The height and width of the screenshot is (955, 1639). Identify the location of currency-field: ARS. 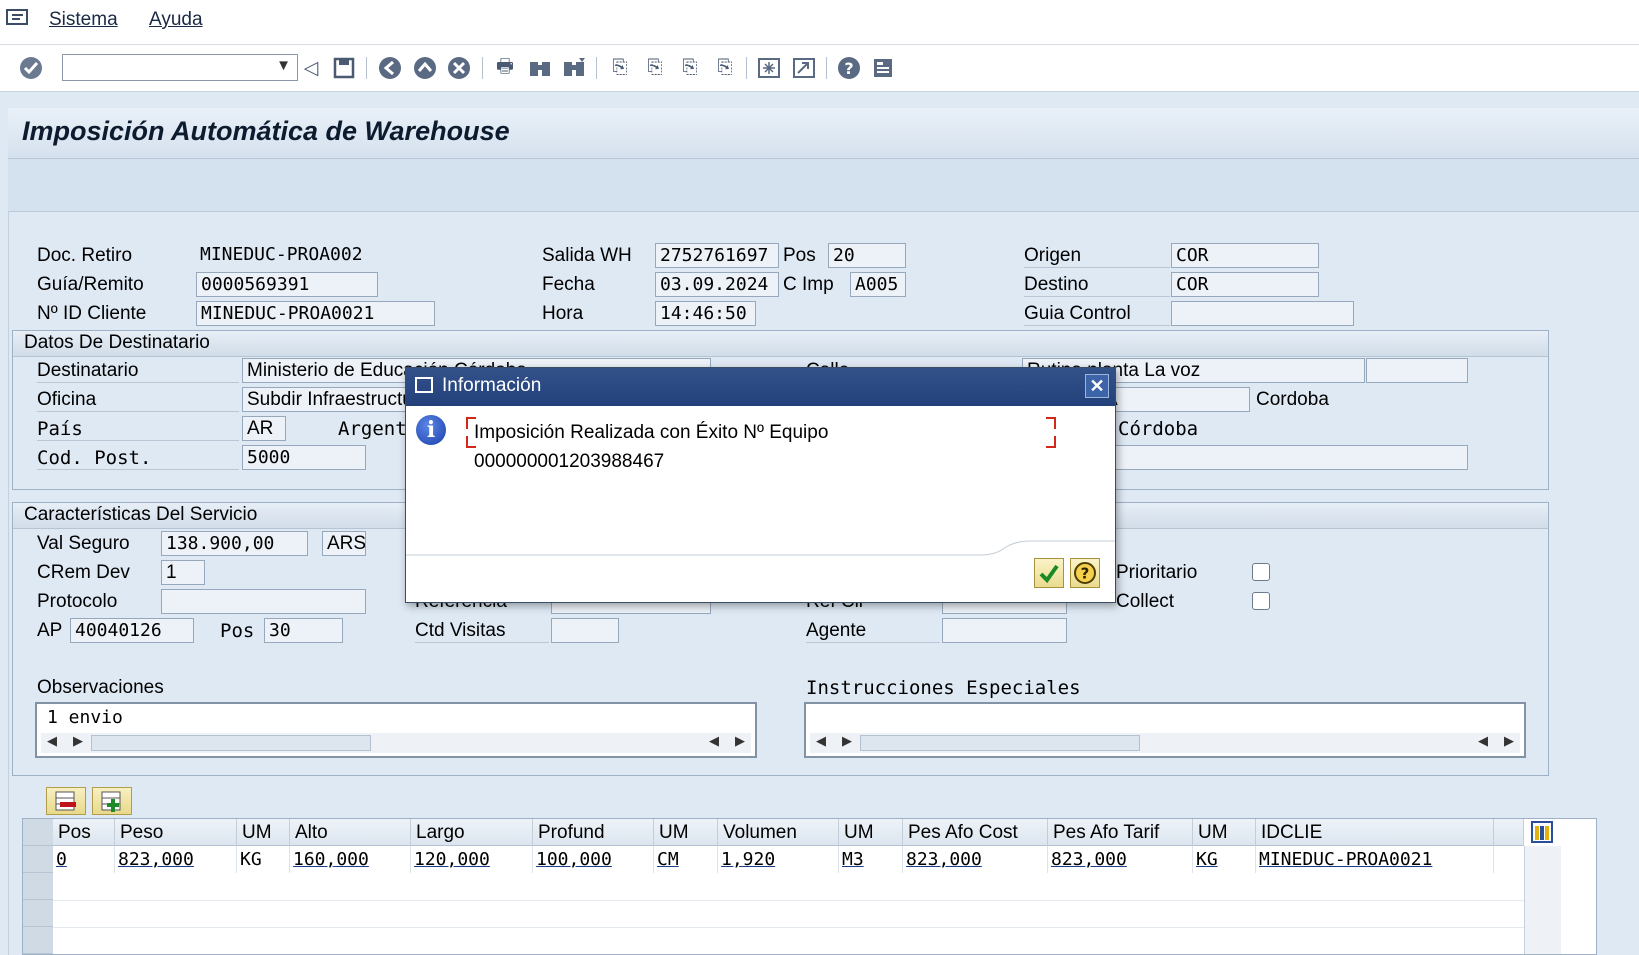
(344, 543).